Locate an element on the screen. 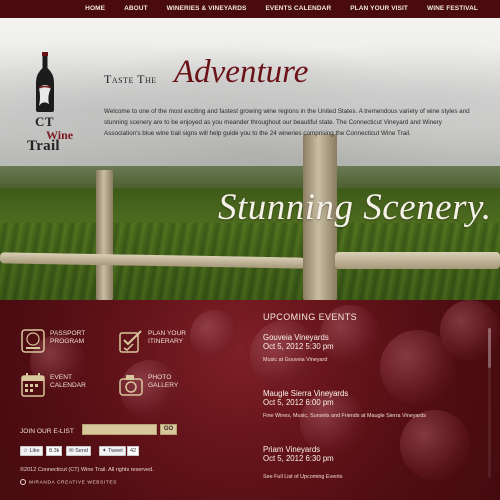  like-label: Like is located at coordinates (34, 451).